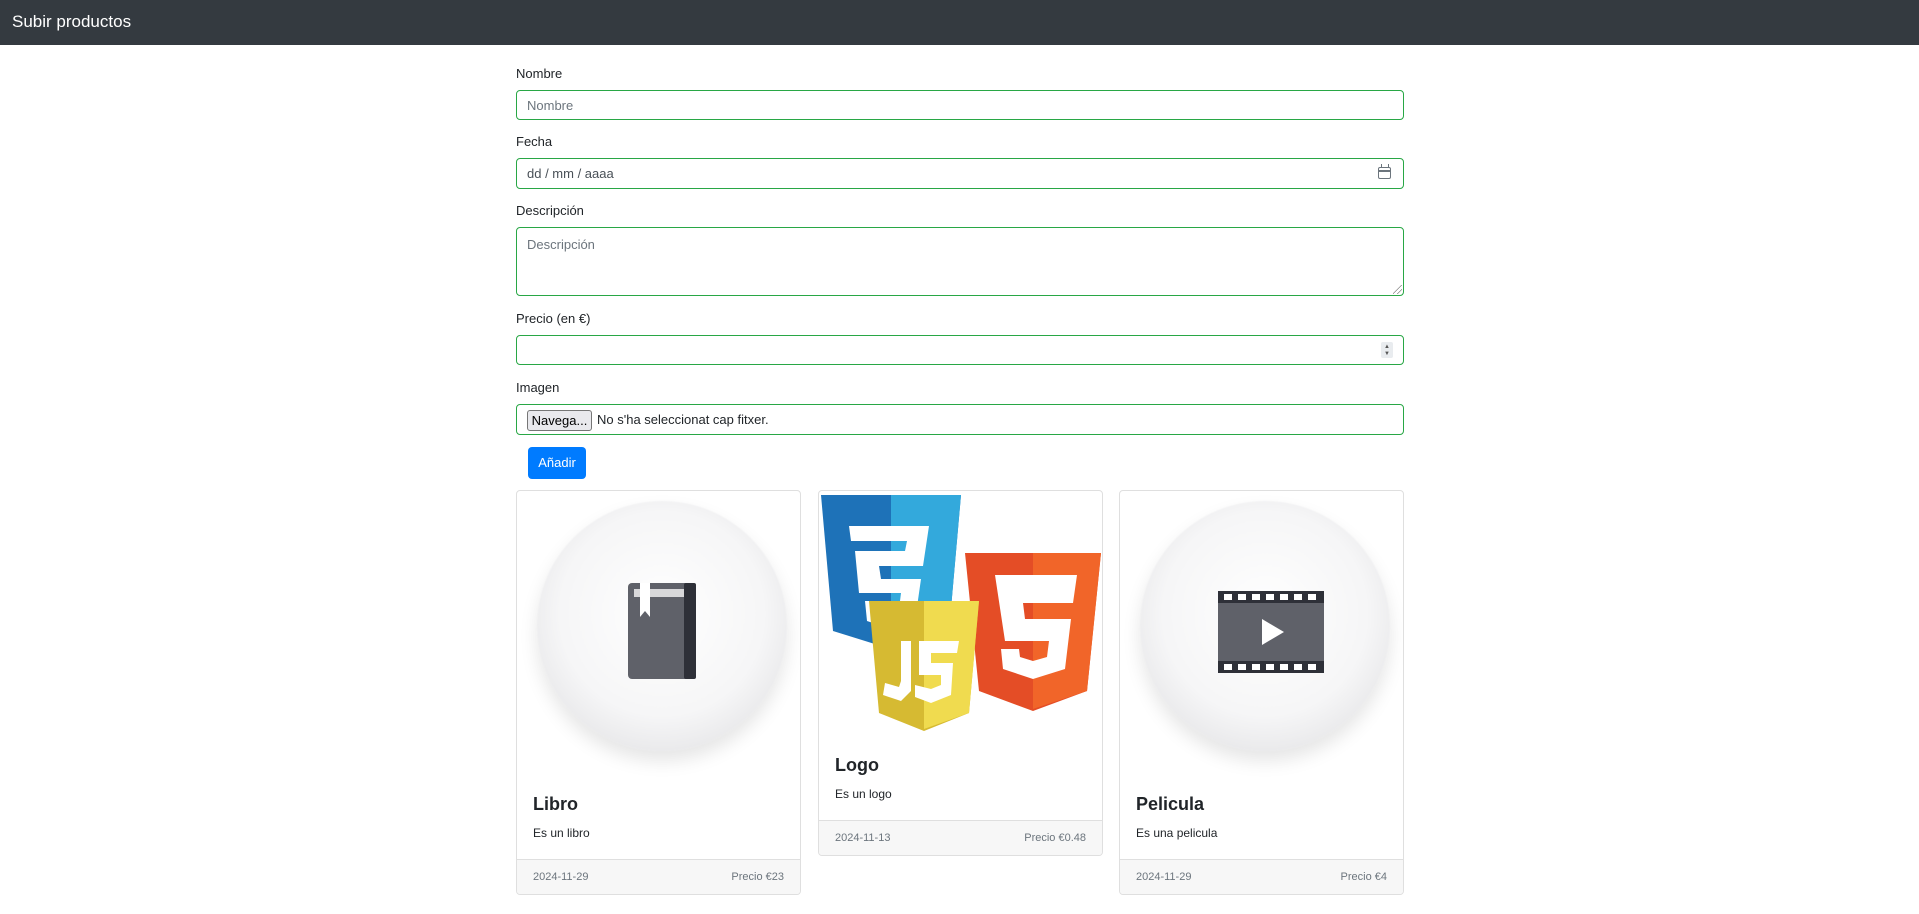 Image resolution: width=1919 pixels, height=914 pixels. I want to click on product-card-logo: Logo Es un logo 2024-11-13 Precio €0.48, so click(960, 673).